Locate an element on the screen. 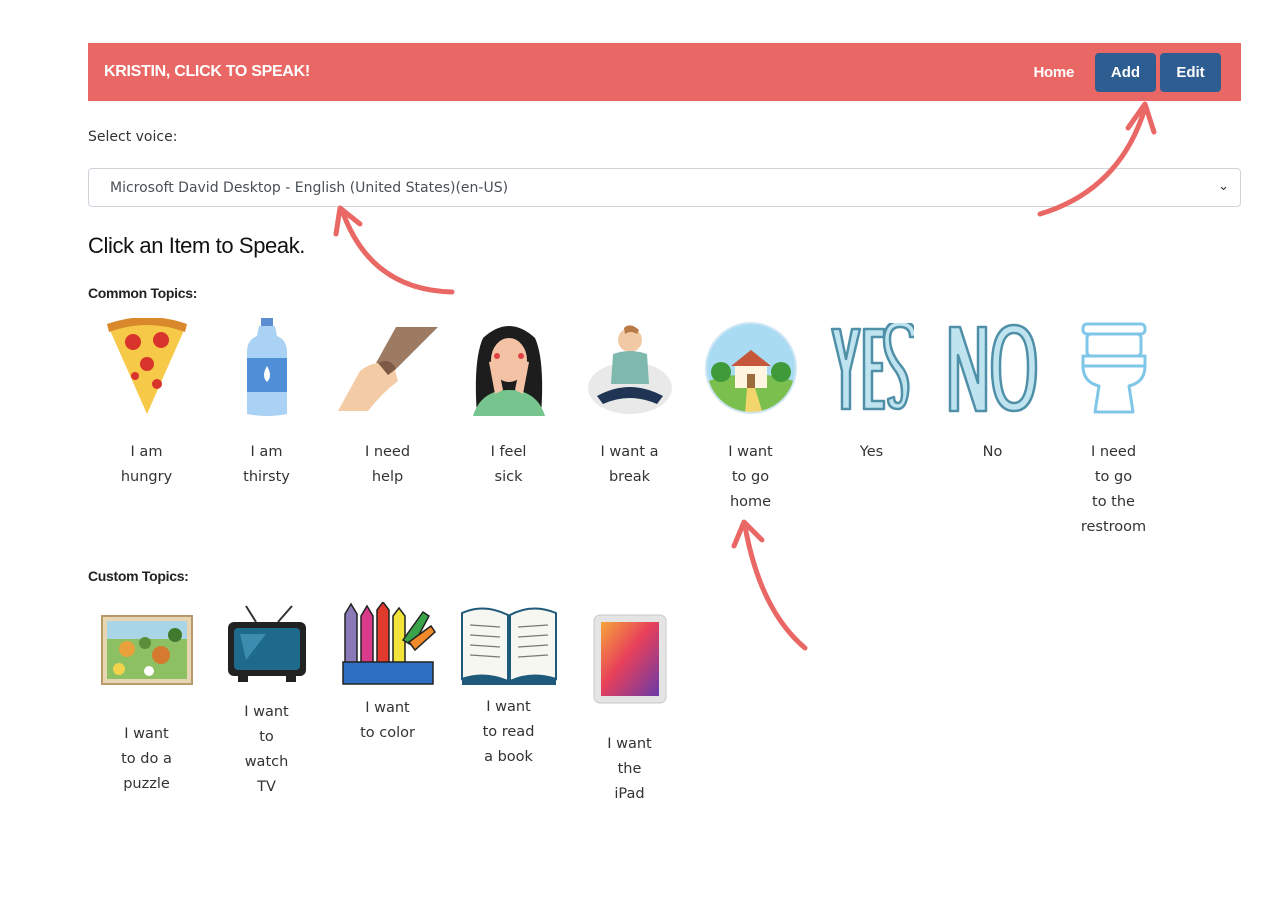  edit-button: Edit is located at coordinates (1190, 72).